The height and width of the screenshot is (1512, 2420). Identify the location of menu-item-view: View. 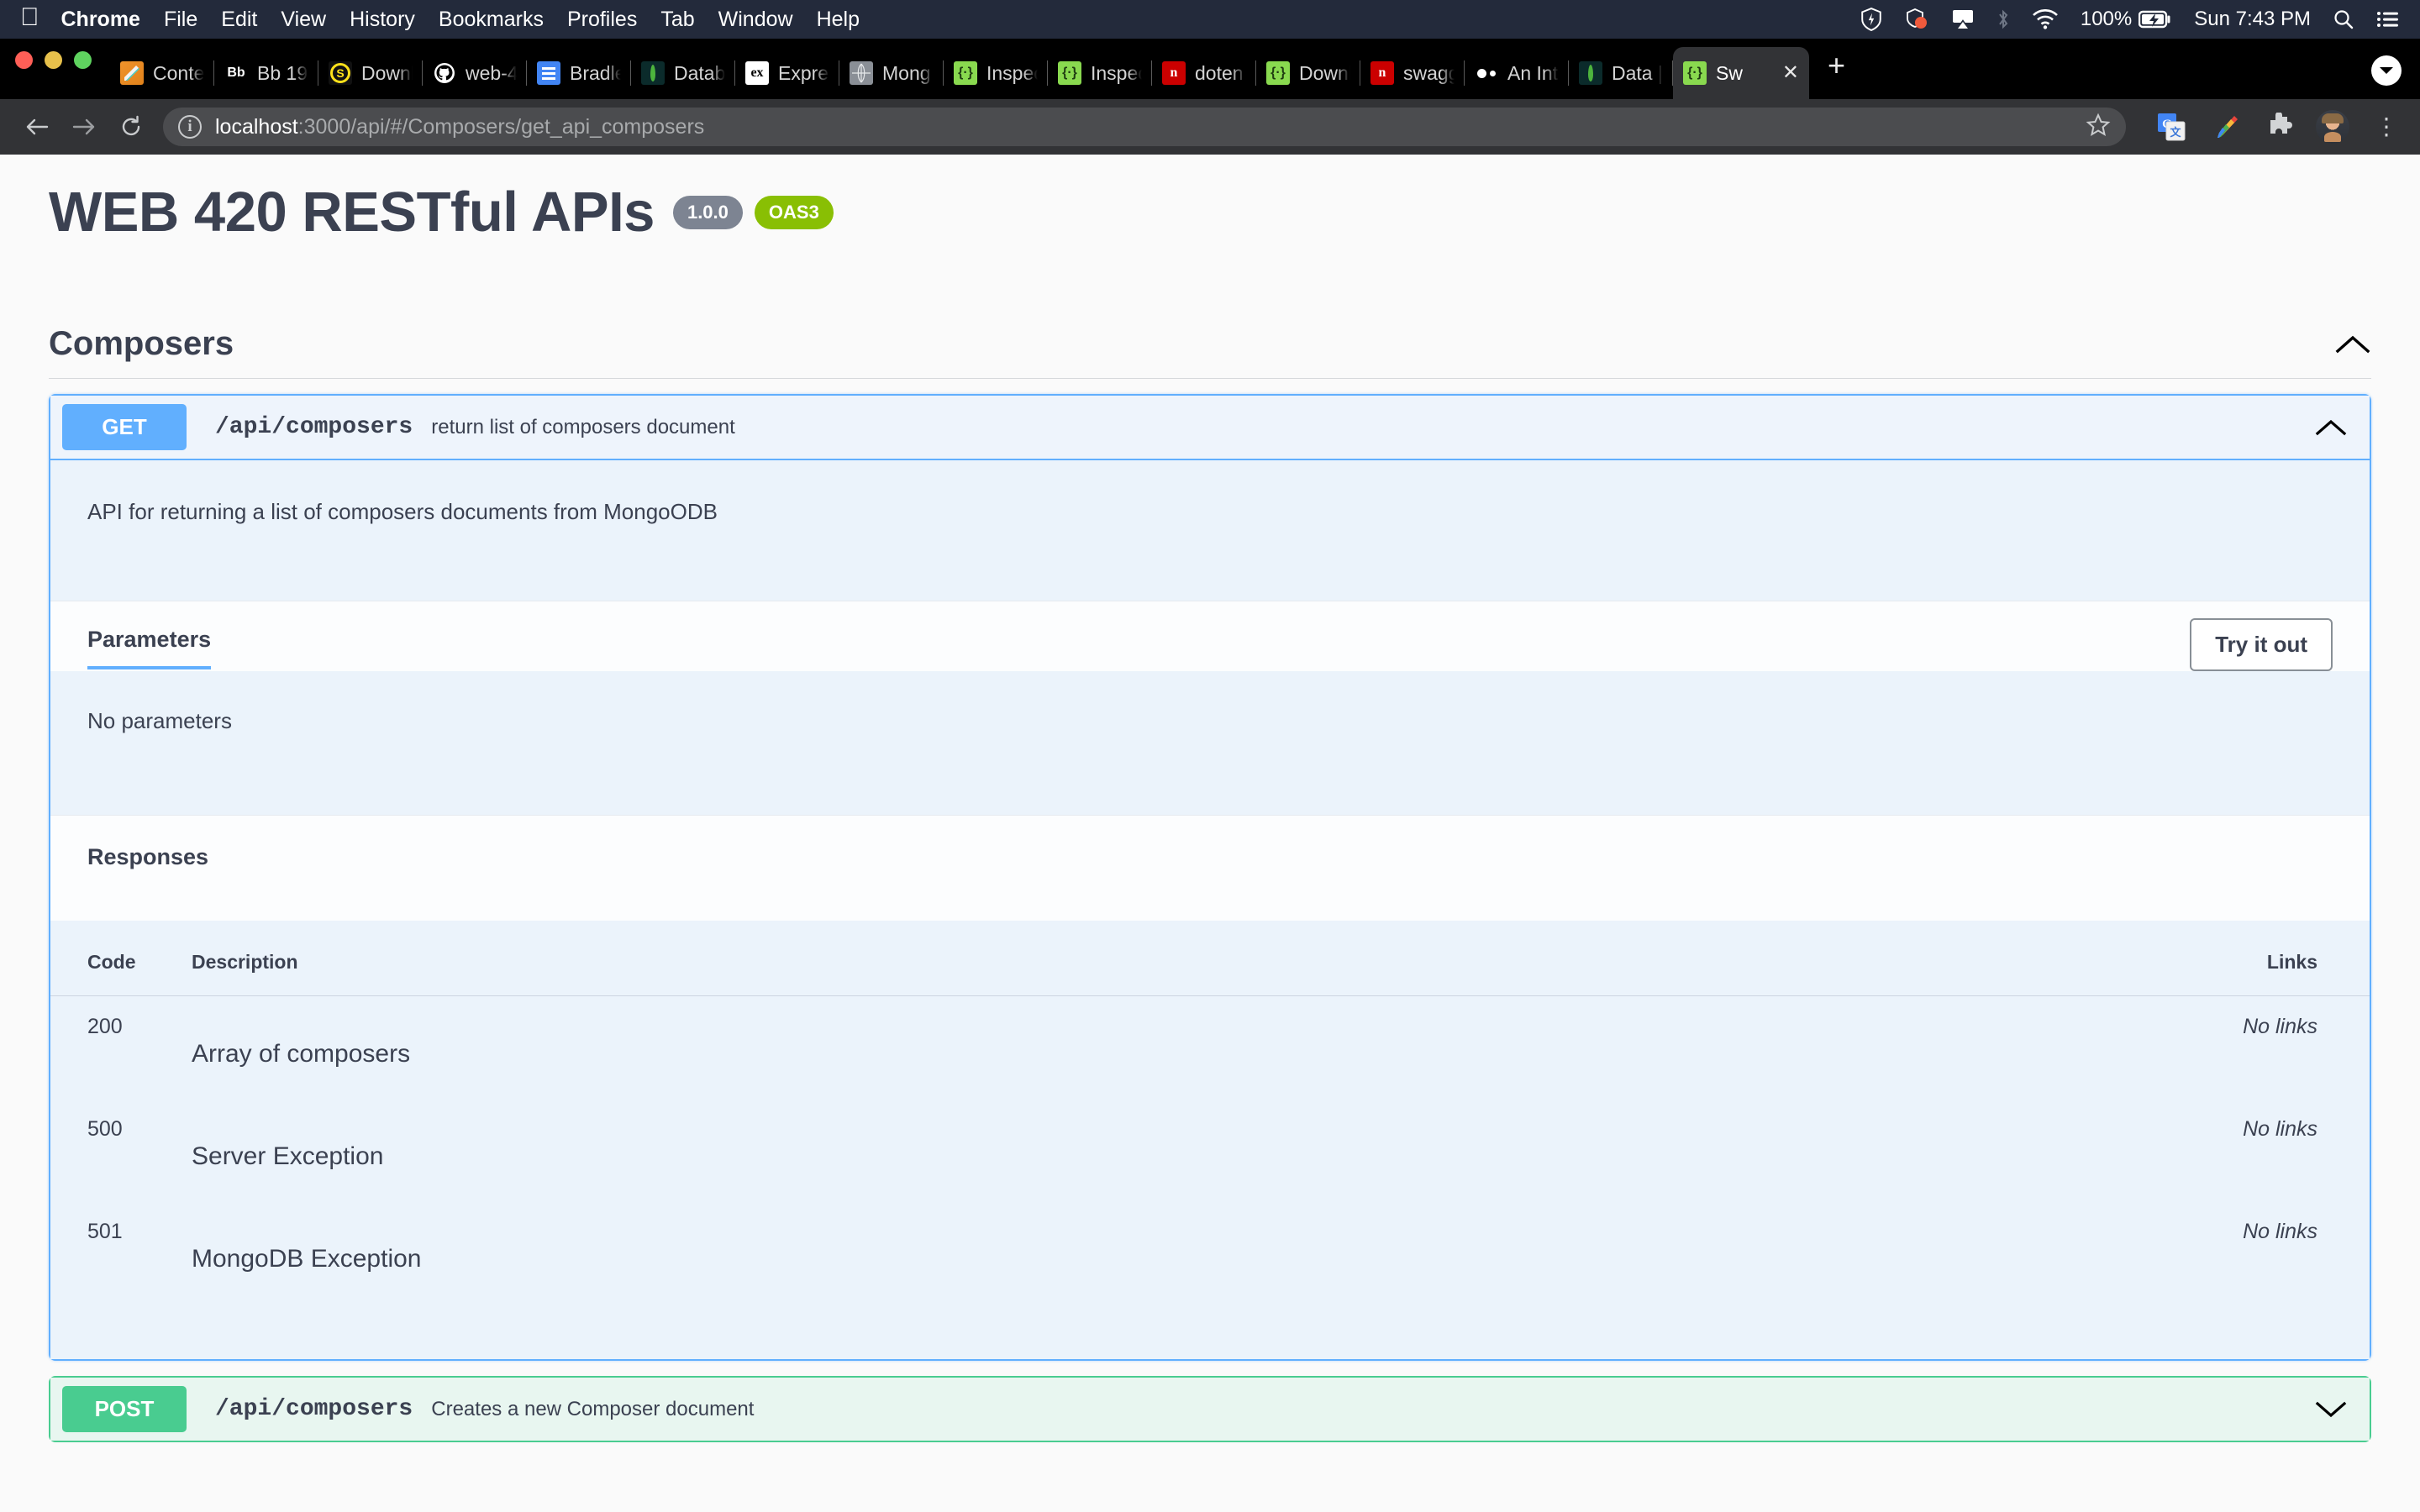
(303, 20).